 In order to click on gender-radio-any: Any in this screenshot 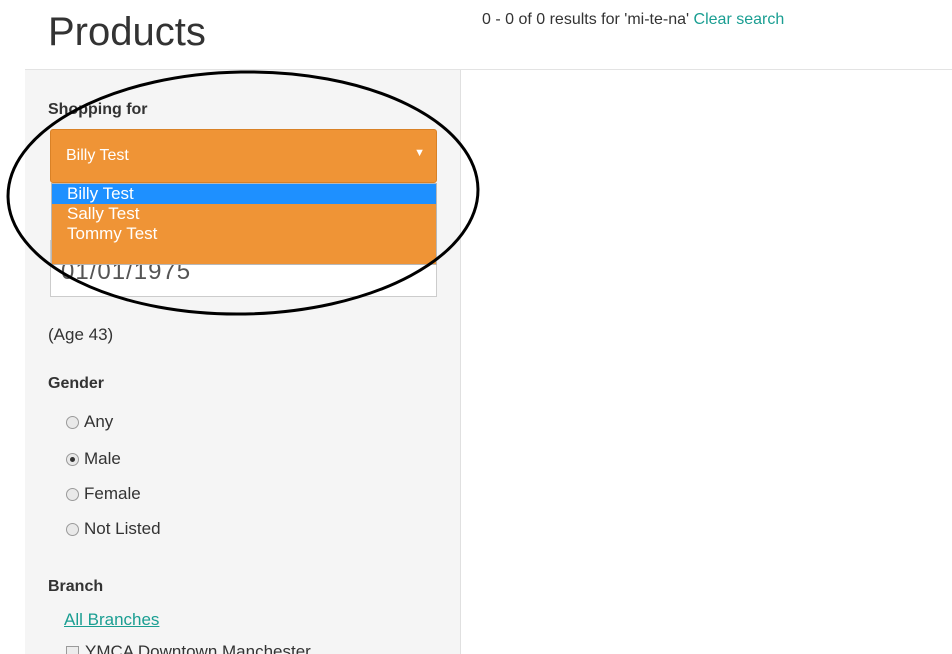, I will do `click(89, 422)`.